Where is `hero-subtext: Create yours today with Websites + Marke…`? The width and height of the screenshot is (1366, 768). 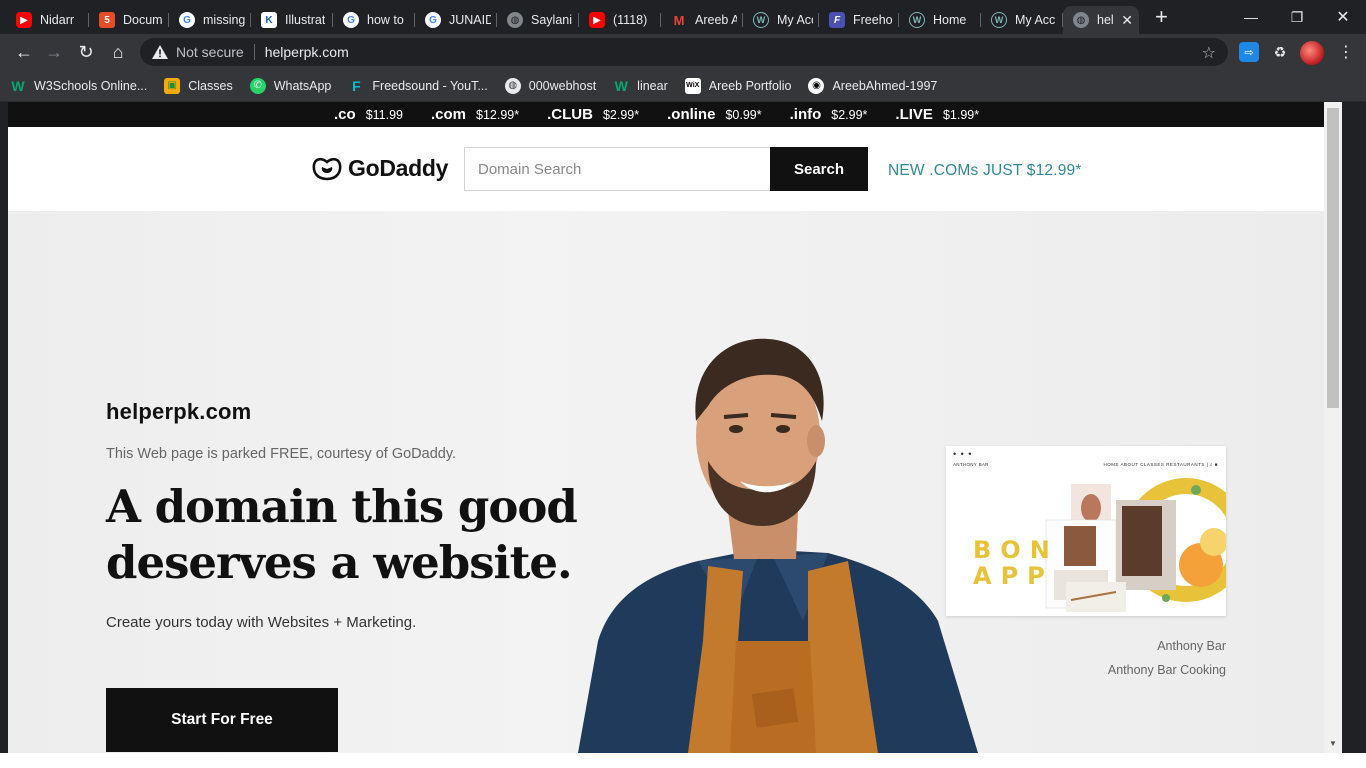 hero-subtext: Create yours today with Websites + Marke… is located at coordinates (261, 622).